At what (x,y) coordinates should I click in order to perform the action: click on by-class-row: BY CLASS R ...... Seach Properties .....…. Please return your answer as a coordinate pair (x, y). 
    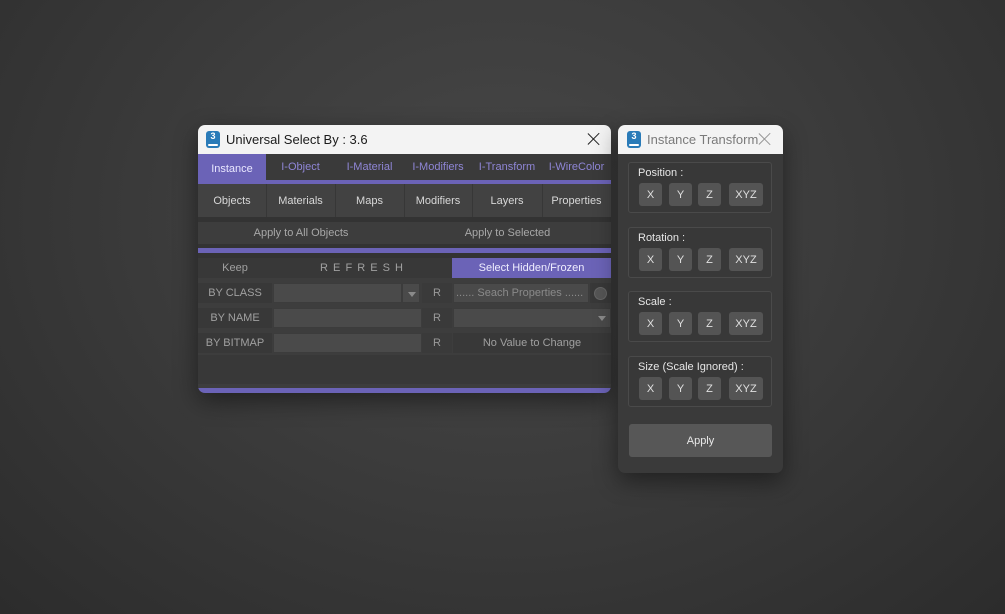
    Looking at the image, I should click on (404, 293).